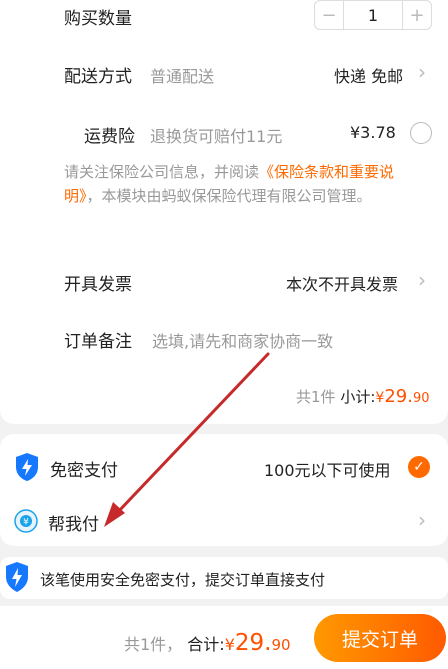 The width and height of the screenshot is (448, 669). I want to click on payment-tip-text: 该笔使用安全免密支付，提交订单直接支付, so click(183, 580).